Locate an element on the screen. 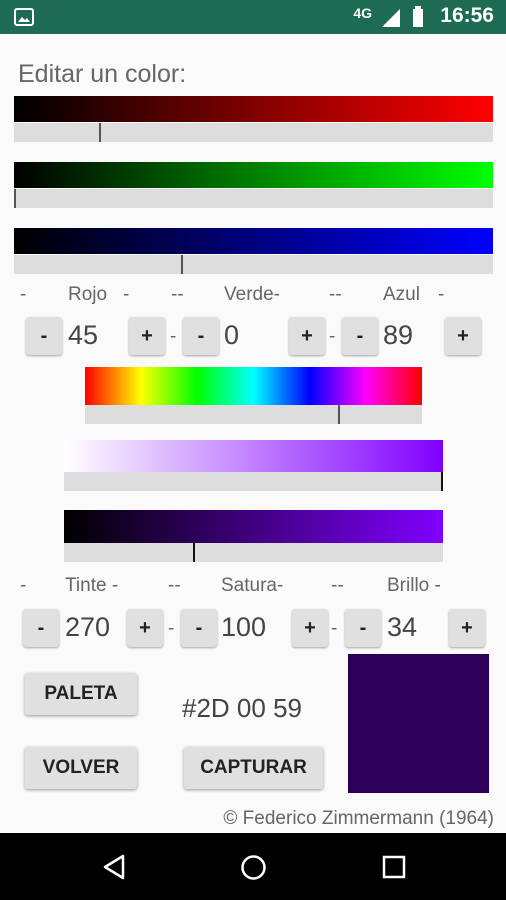  green-gradient-bar is located at coordinates (253, 175).